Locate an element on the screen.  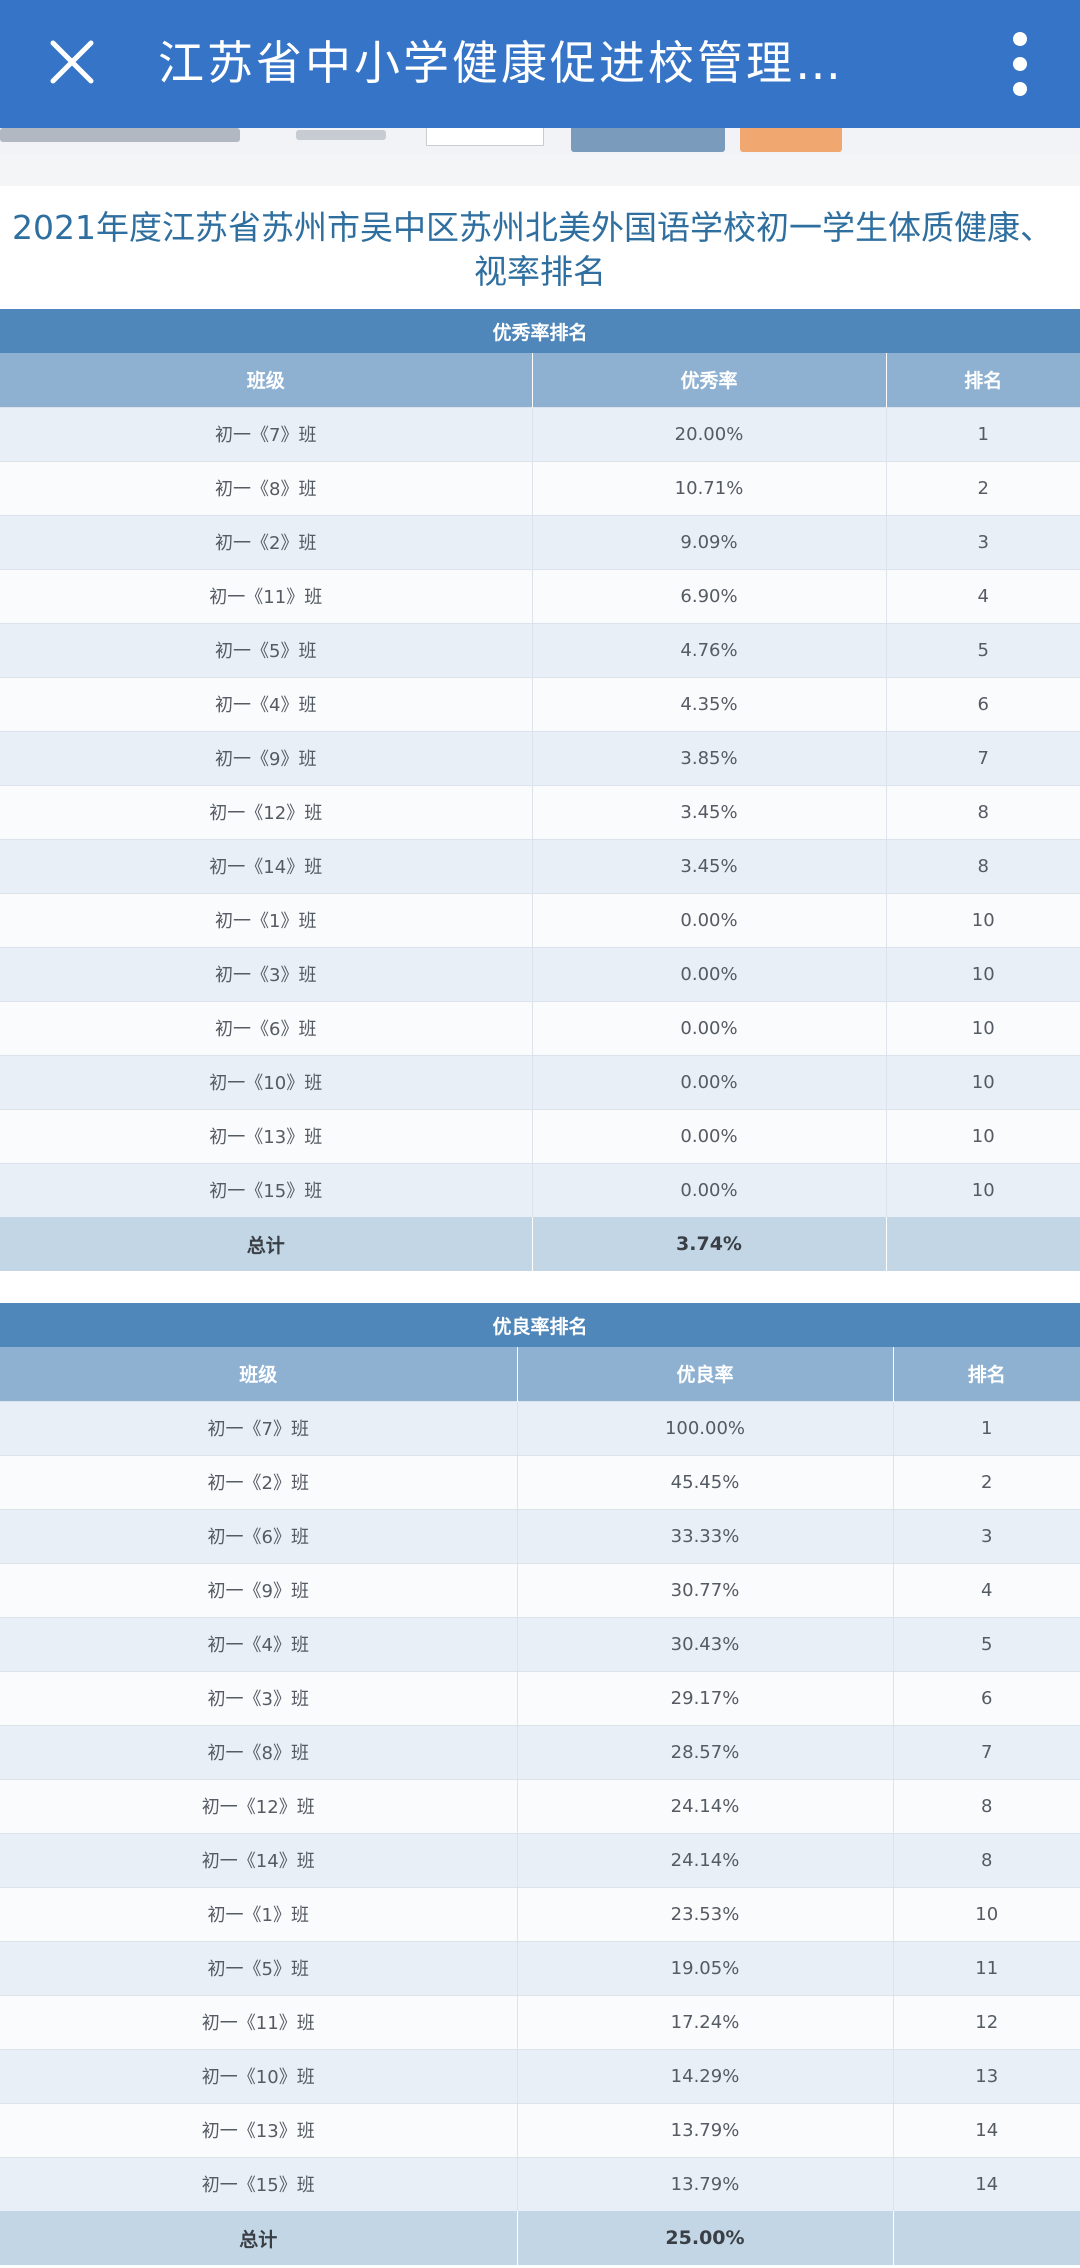
cell-class: 初一《7》班 is located at coordinates (259, 1427).